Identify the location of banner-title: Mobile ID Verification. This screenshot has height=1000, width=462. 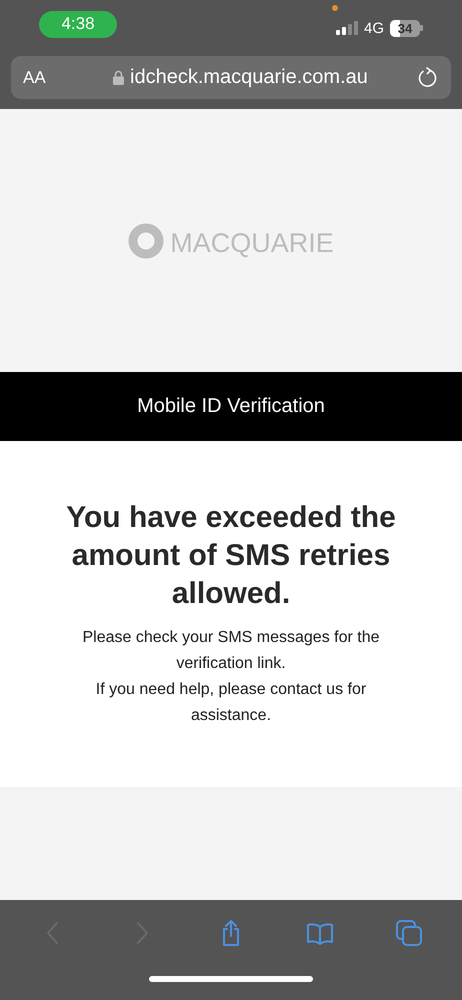
(231, 406).